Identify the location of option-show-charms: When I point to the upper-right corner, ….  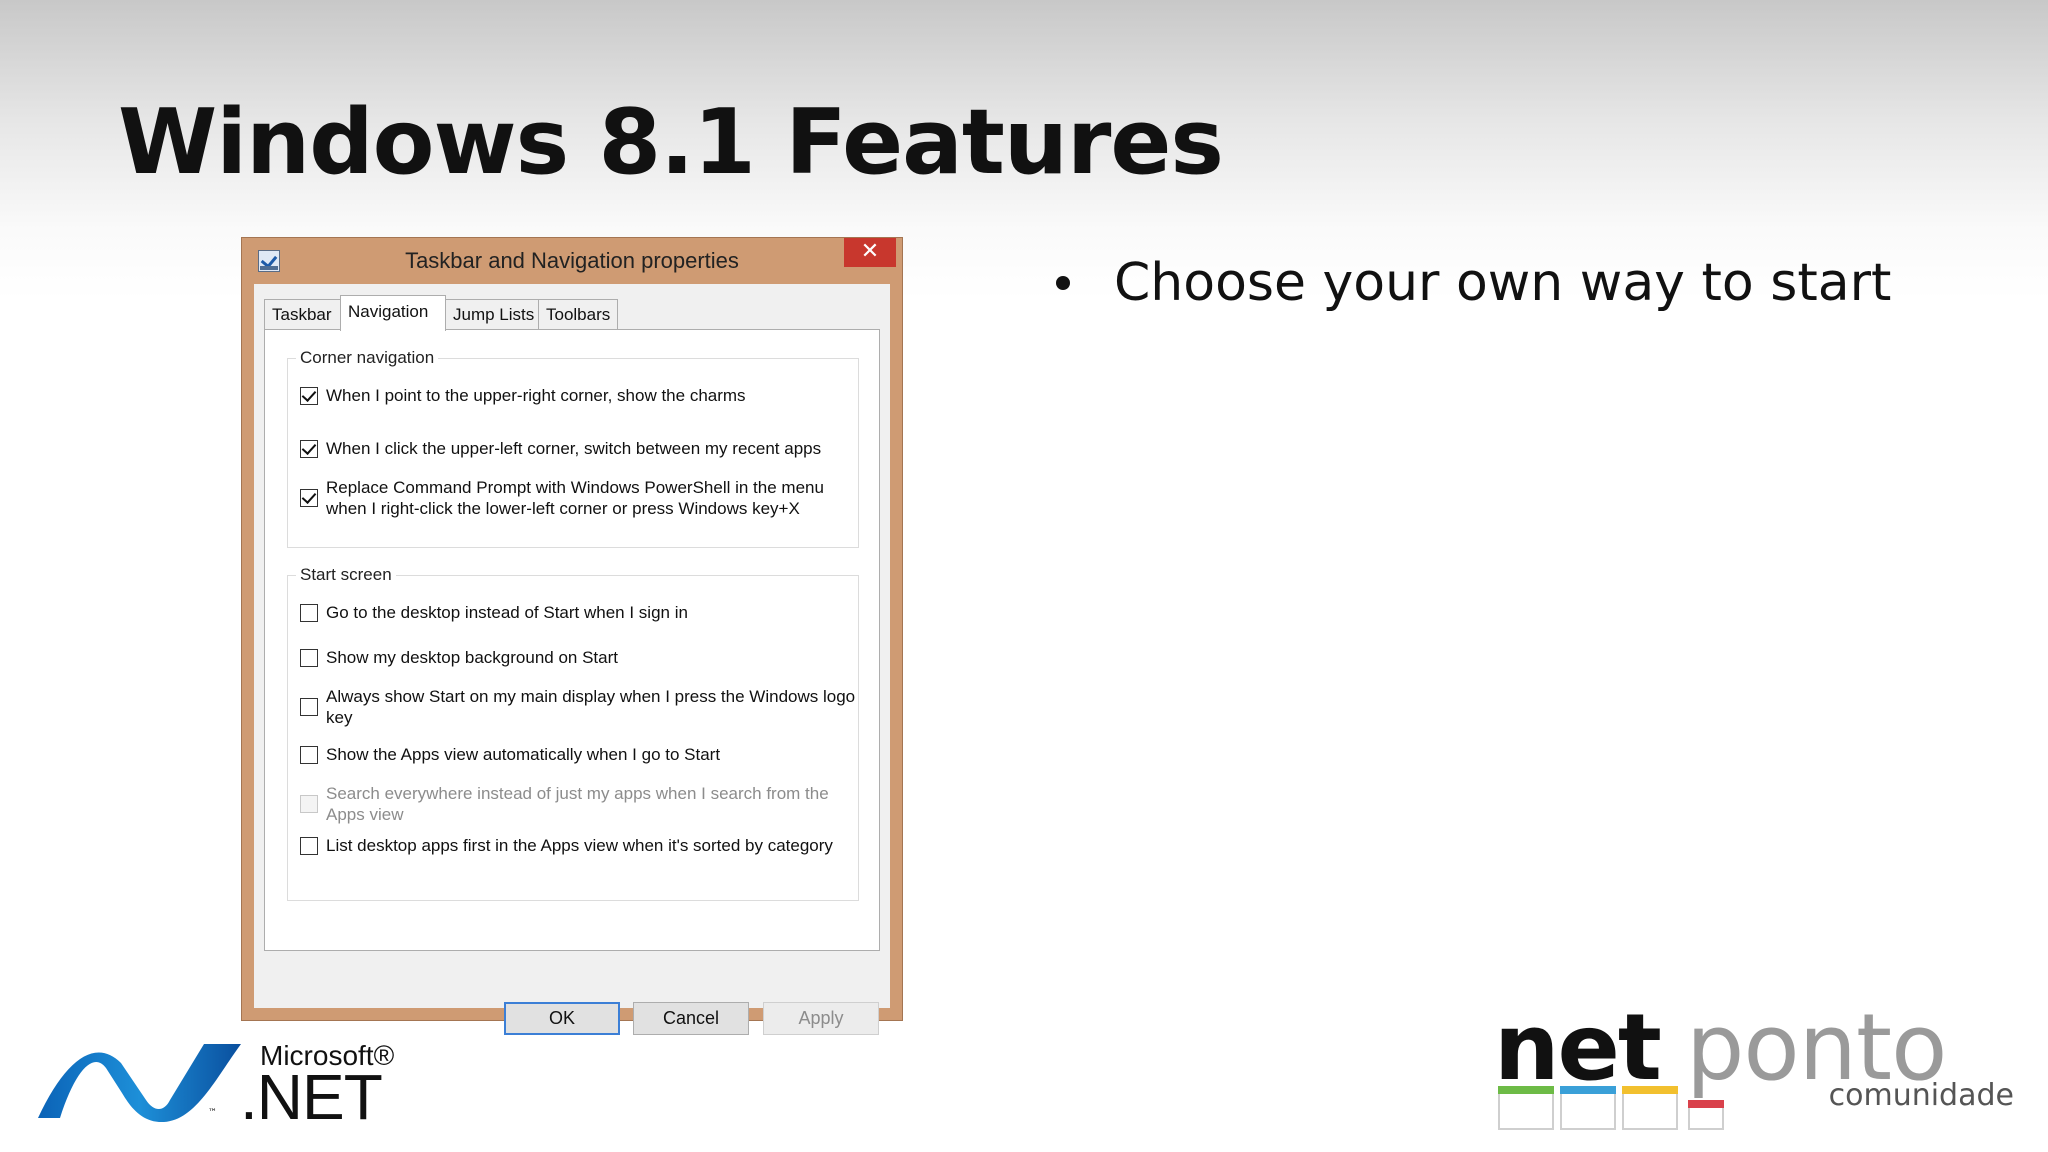
(578, 395).